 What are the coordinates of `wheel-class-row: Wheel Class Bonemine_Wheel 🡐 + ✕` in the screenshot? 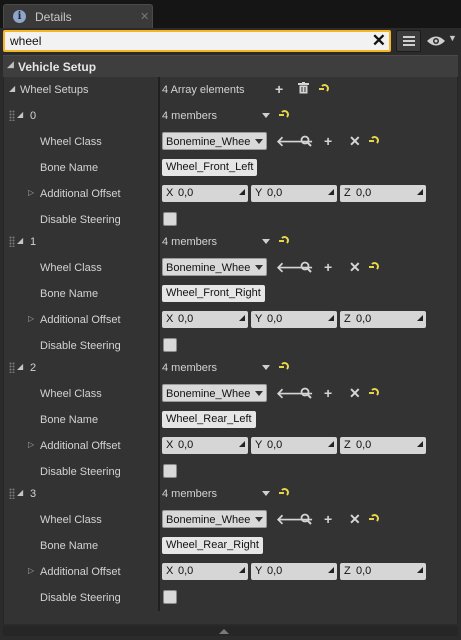 It's located at (231, 142).